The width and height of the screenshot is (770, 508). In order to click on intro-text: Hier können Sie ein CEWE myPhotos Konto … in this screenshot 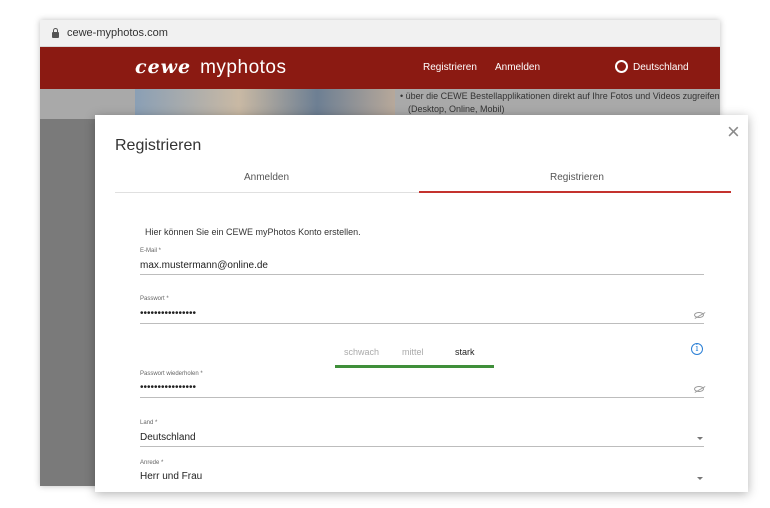, I will do `click(253, 232)`.